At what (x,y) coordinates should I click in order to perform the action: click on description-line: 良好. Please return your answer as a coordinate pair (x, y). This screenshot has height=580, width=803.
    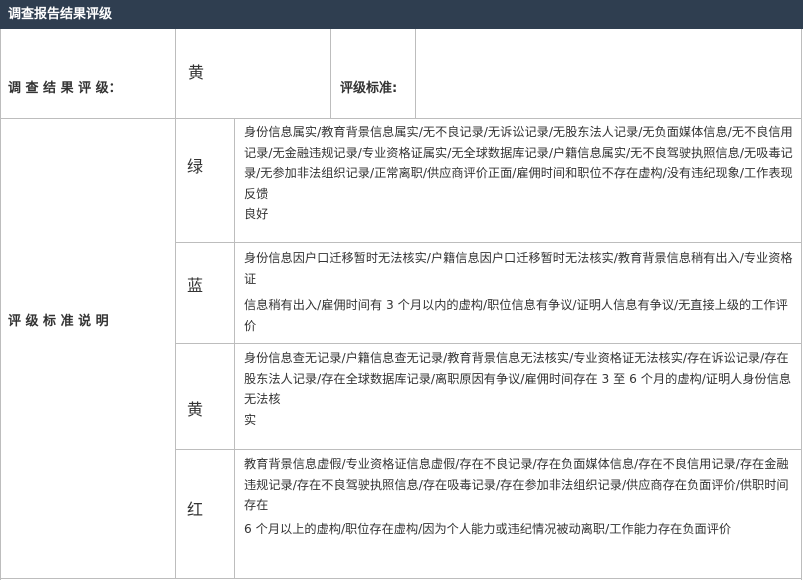
    Looking at the image, I should click on (256, 214).